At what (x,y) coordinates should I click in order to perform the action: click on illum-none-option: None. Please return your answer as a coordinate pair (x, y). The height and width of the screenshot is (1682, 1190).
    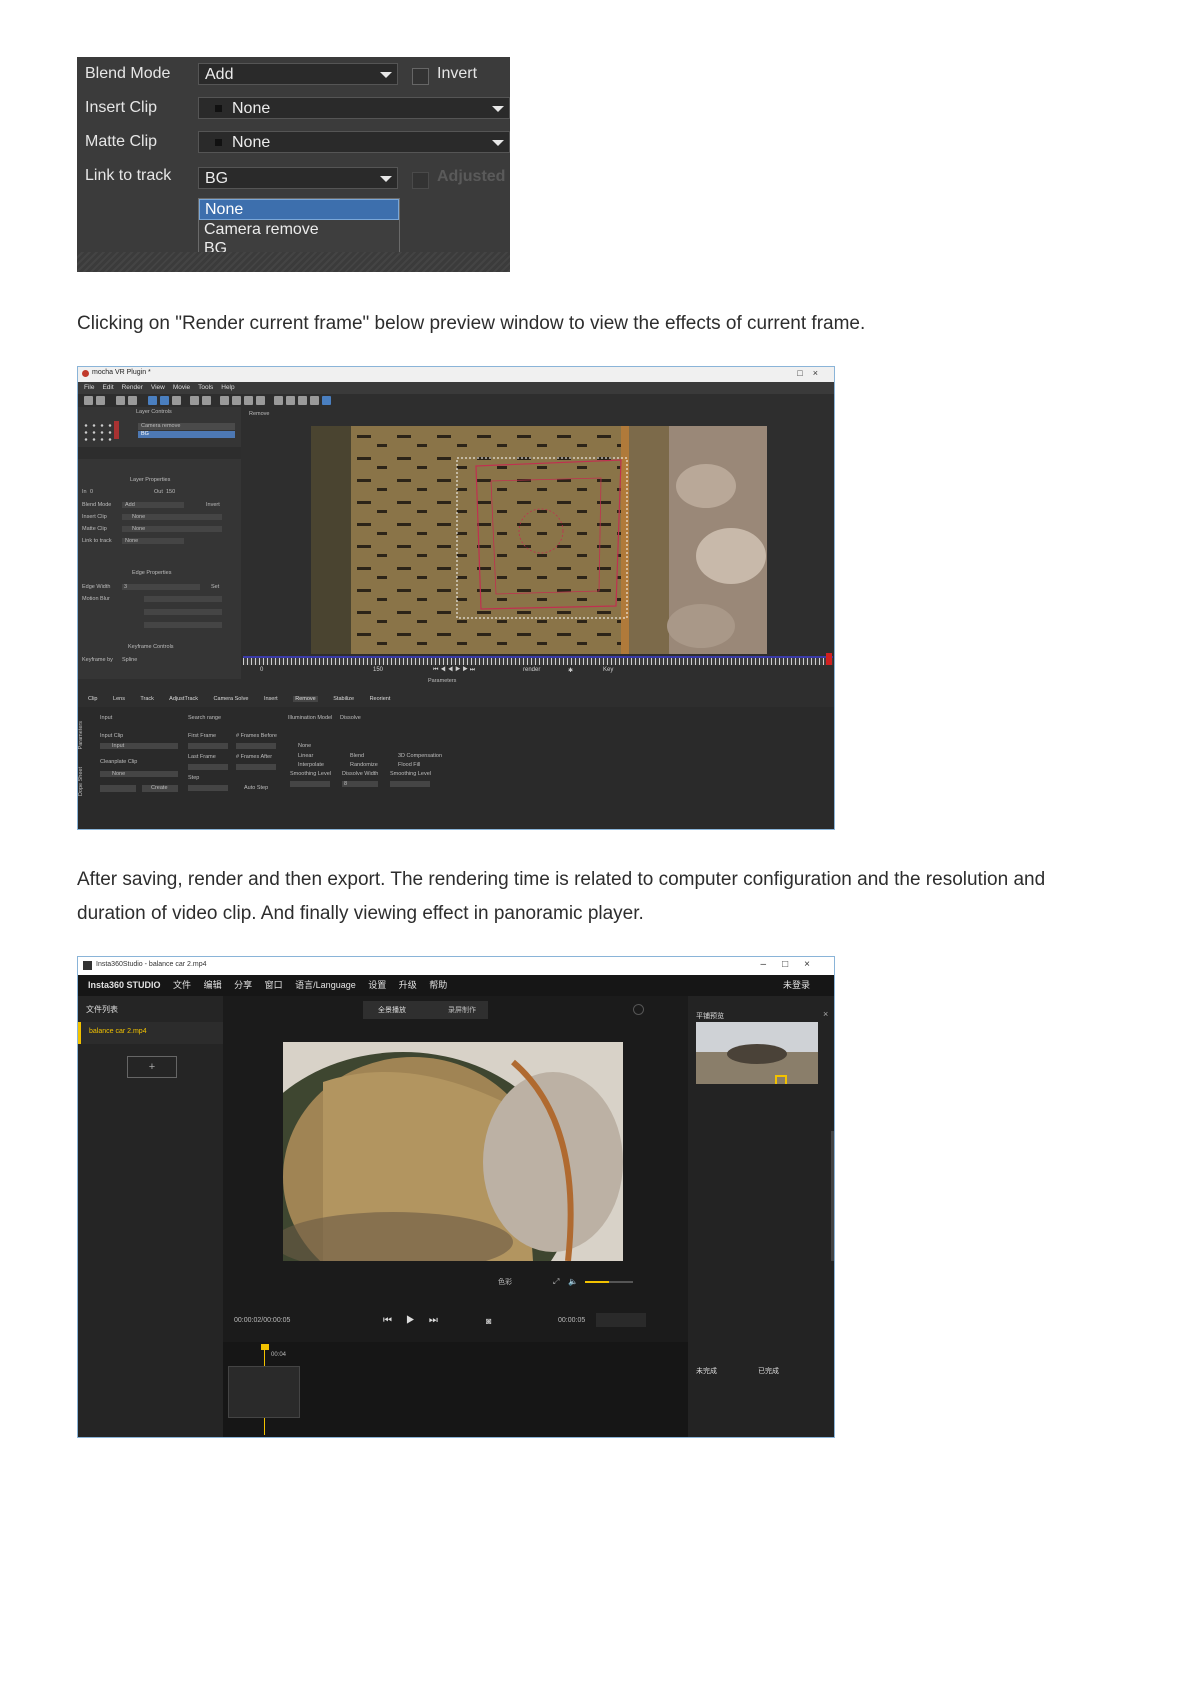
    Looking at the image, I should click on (304, 746).